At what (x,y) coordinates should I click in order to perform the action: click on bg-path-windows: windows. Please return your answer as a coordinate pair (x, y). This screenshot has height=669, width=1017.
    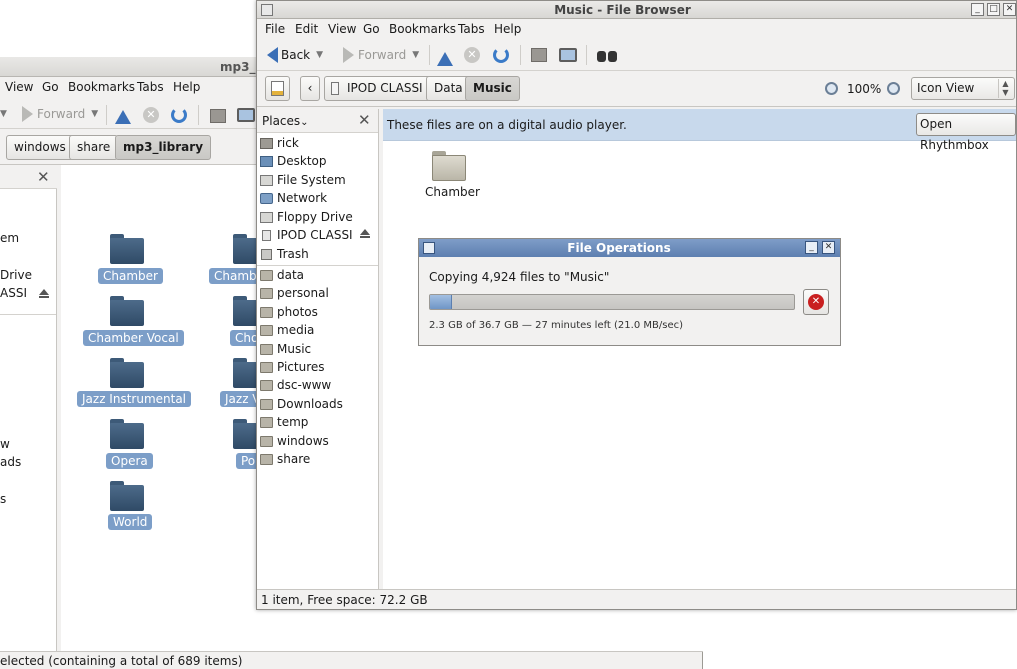
    Looking at the image, I should click on (40, 147).